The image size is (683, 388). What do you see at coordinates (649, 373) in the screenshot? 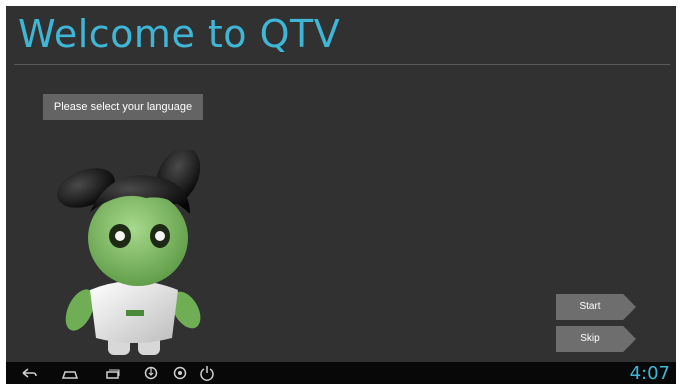
I see `status-clock: 4:07` at bounding box center [649, 373].